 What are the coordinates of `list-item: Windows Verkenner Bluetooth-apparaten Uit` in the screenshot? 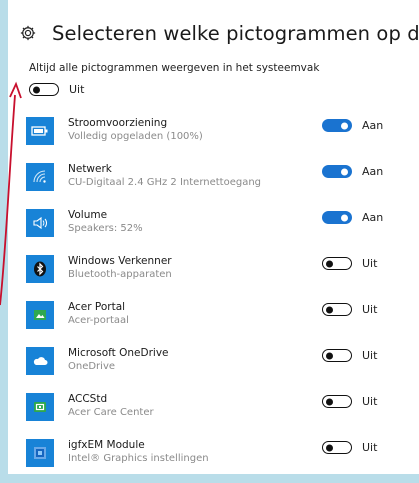 It's located at (222, 269).